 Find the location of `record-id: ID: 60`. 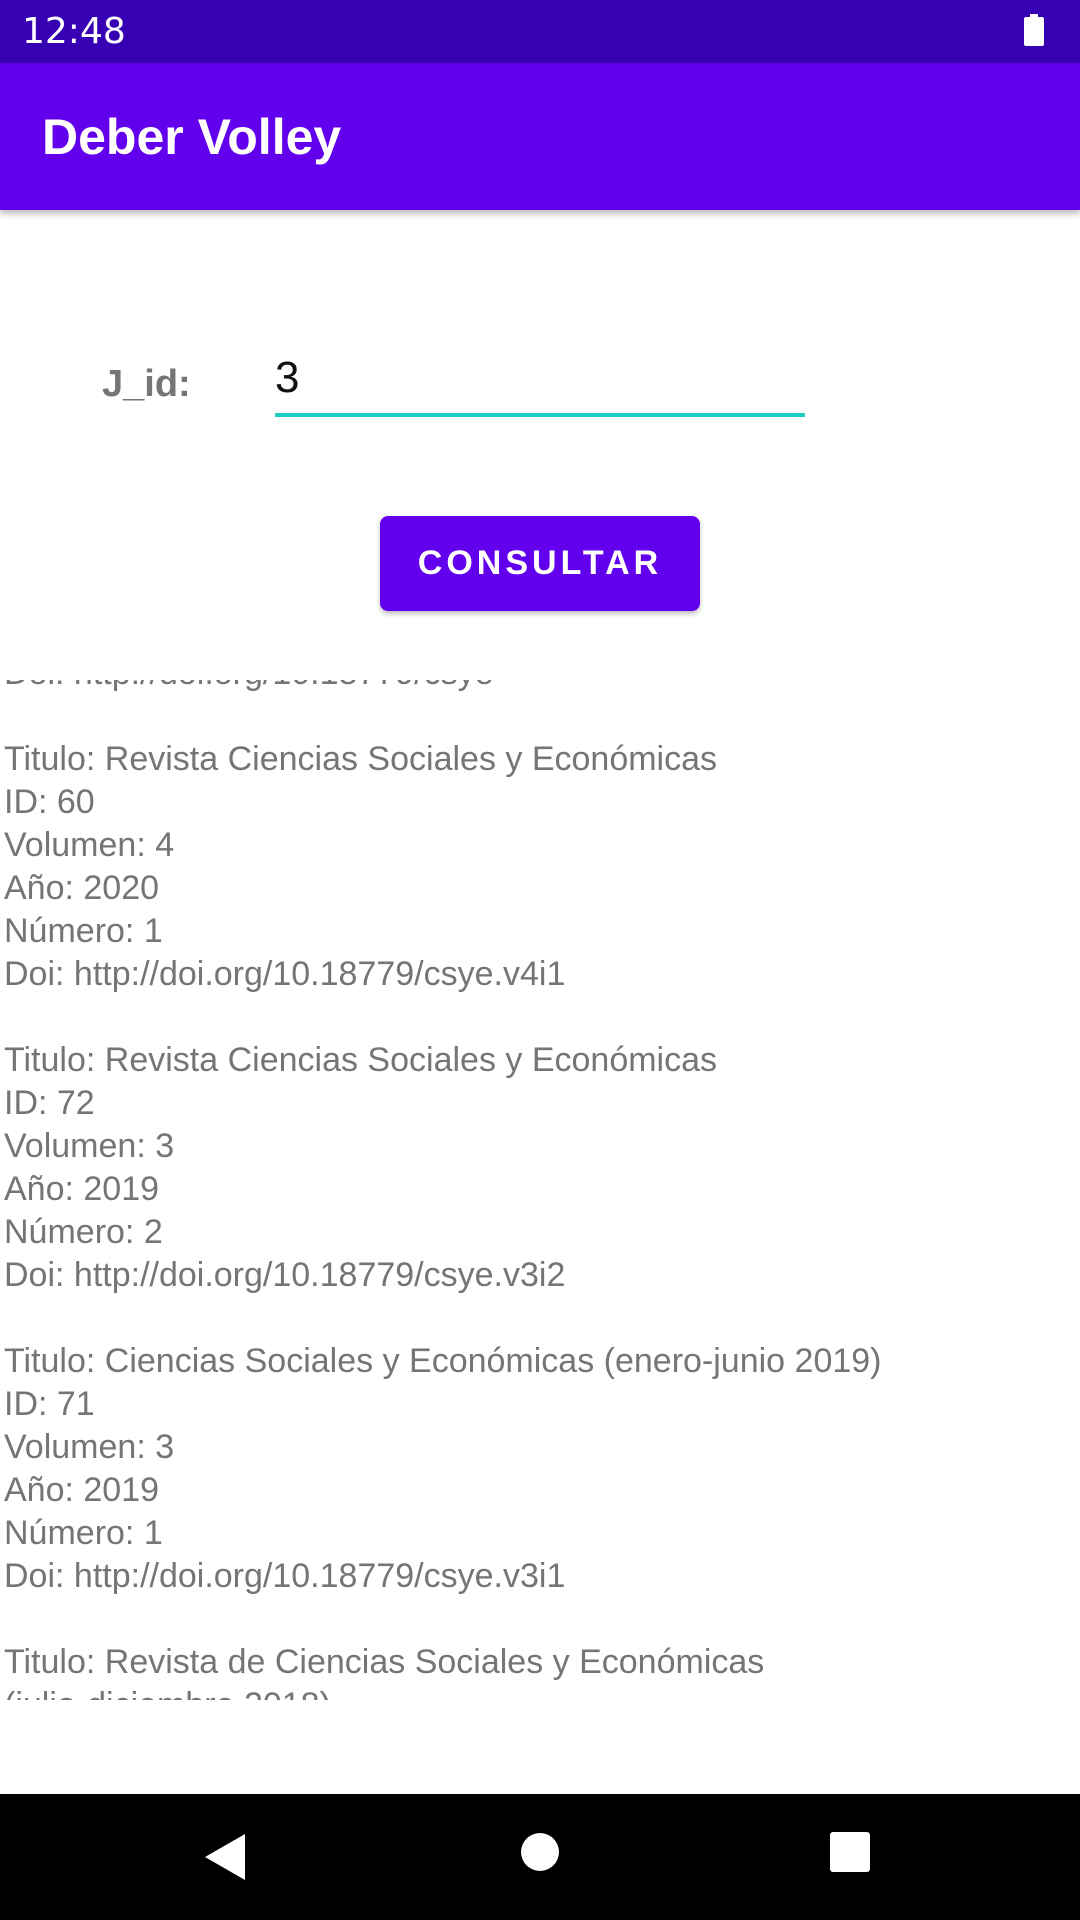

record-id: ID: 60 is located at coordinates (49, 802).